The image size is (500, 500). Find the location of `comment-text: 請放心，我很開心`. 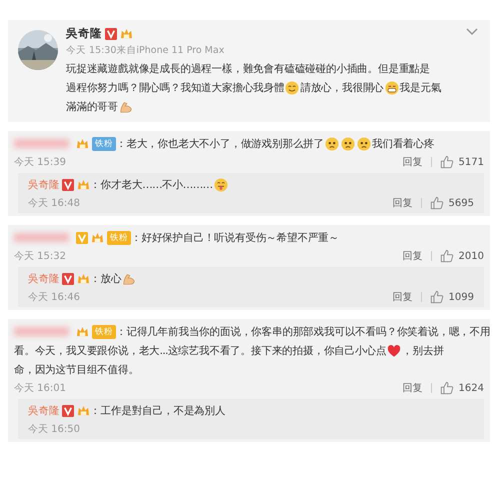

comment-text: 請放心，我很開心 is located at coordinates (342, 87).